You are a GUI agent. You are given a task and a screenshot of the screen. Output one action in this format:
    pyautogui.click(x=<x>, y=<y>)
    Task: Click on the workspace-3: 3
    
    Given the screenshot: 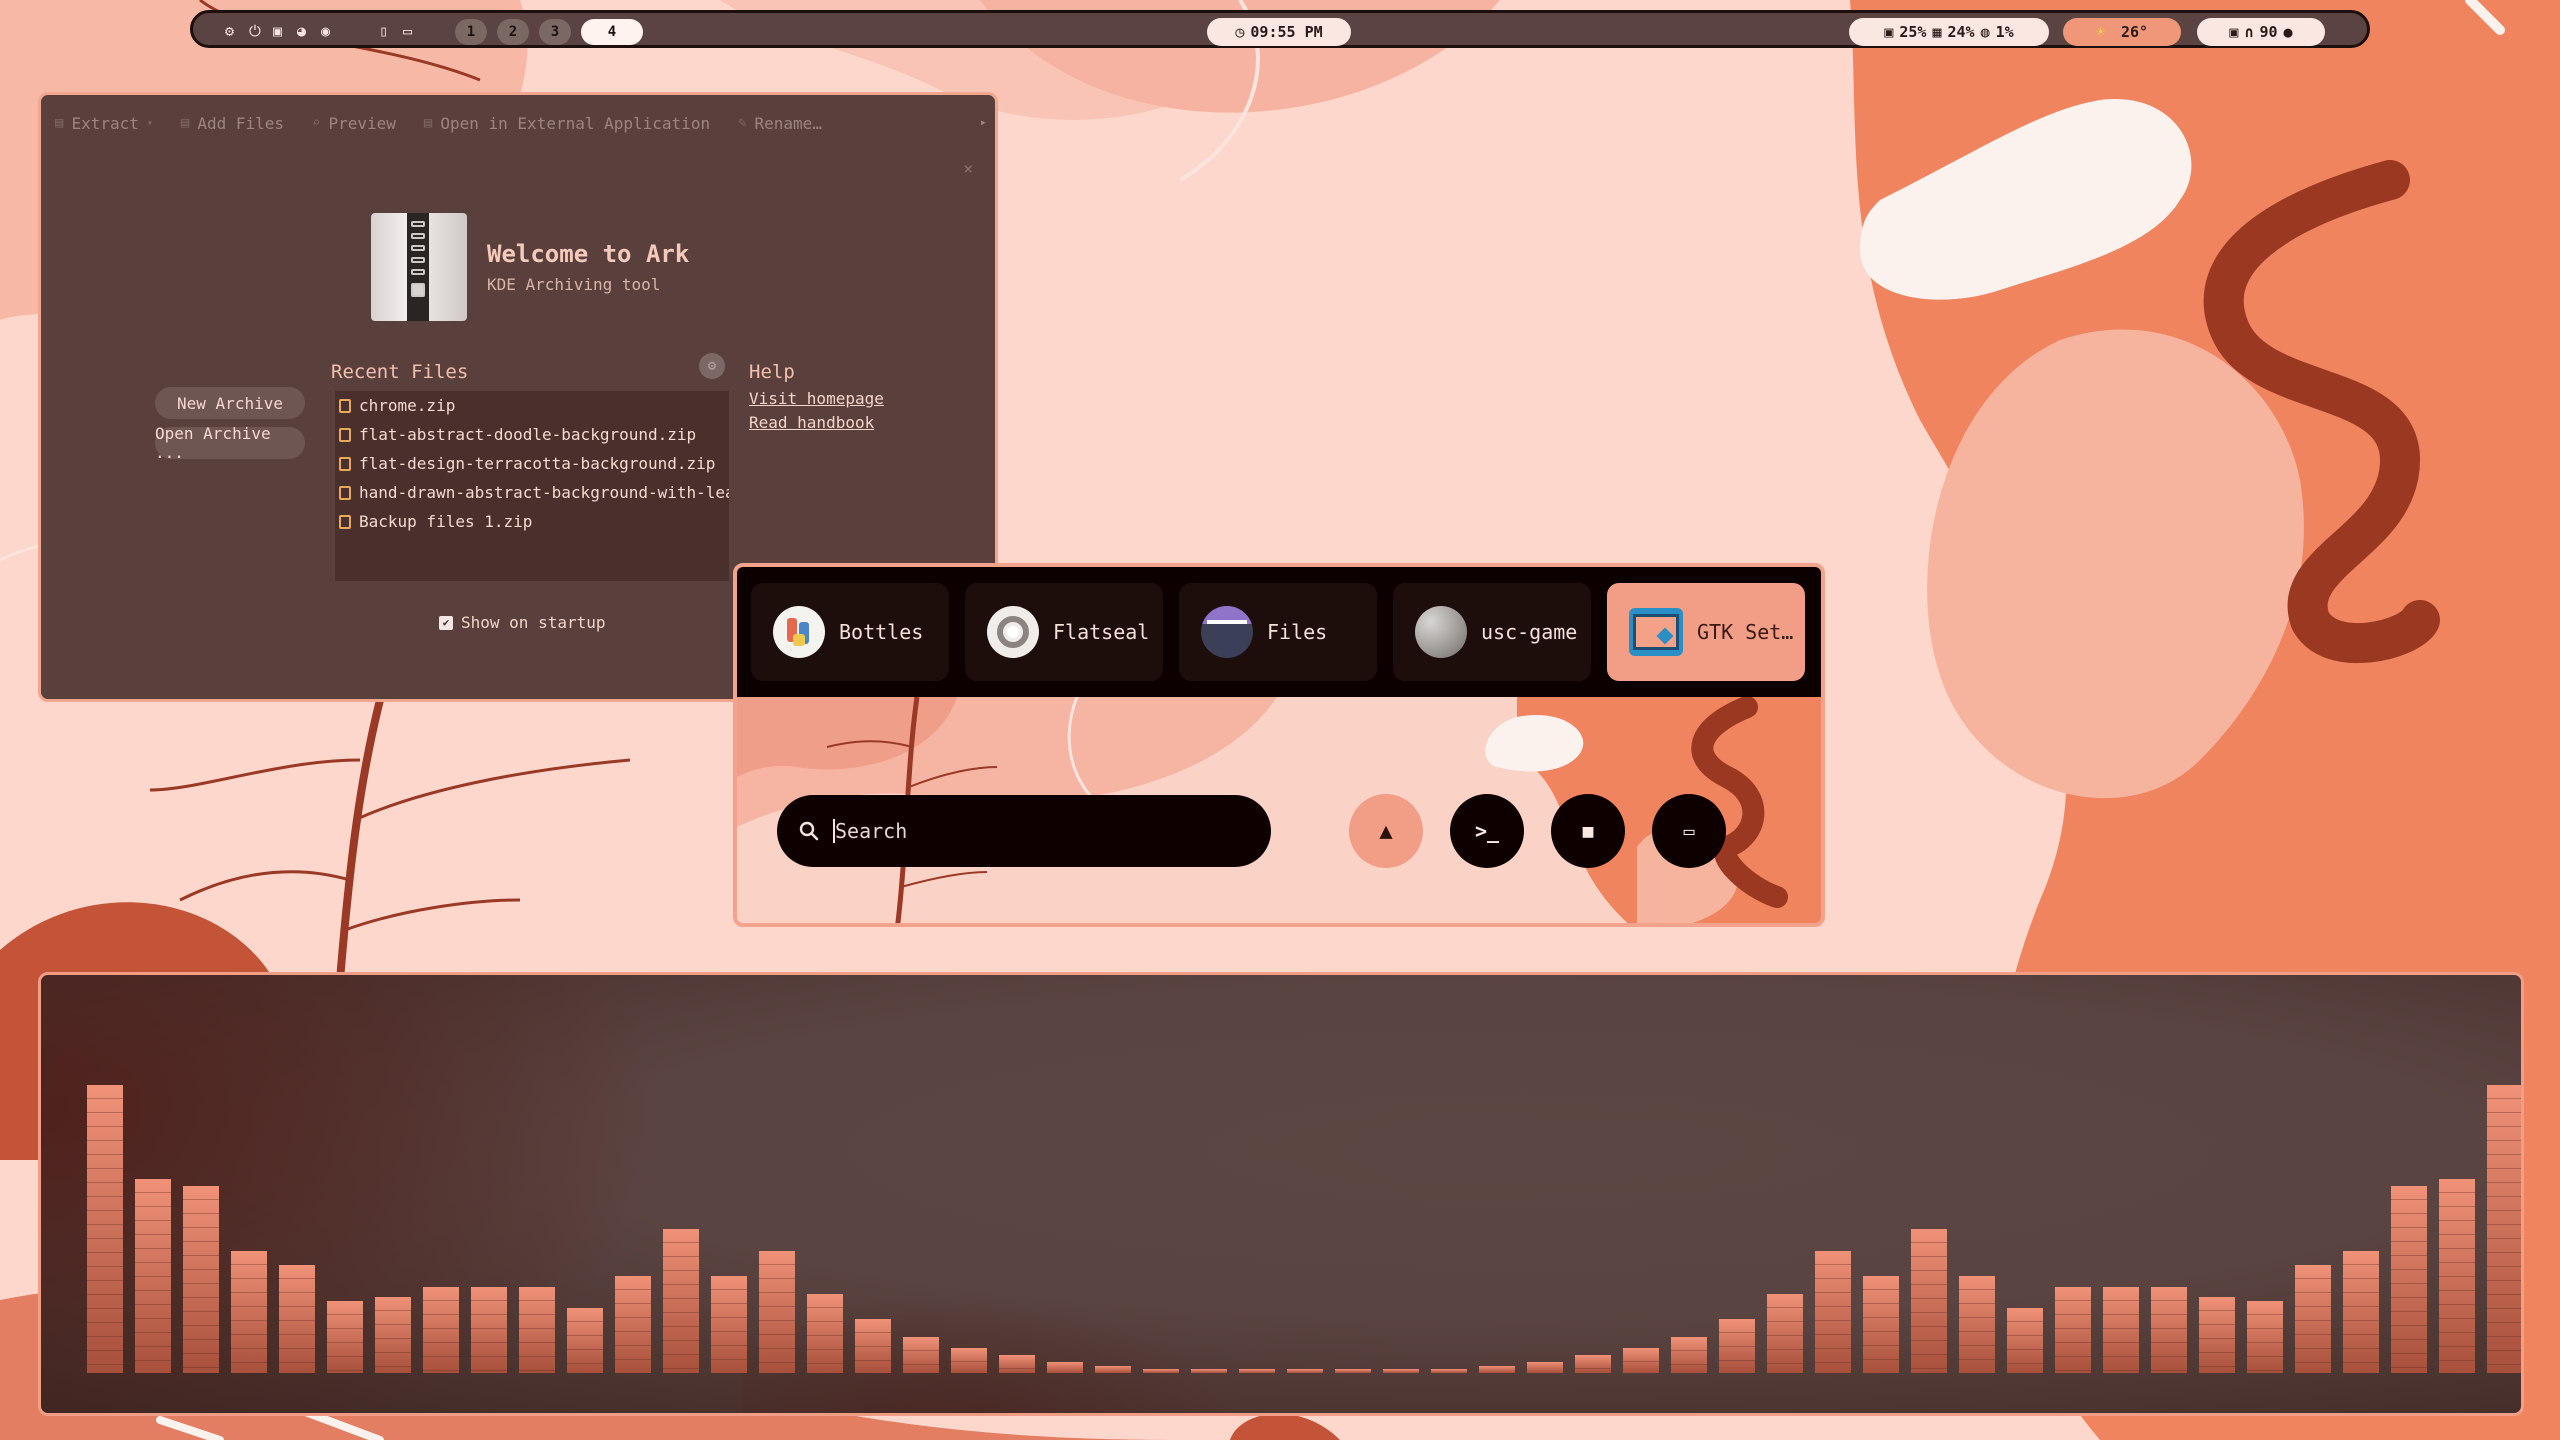 What is the action you would take?
    pyautogui.click(x=555, y=32)
    